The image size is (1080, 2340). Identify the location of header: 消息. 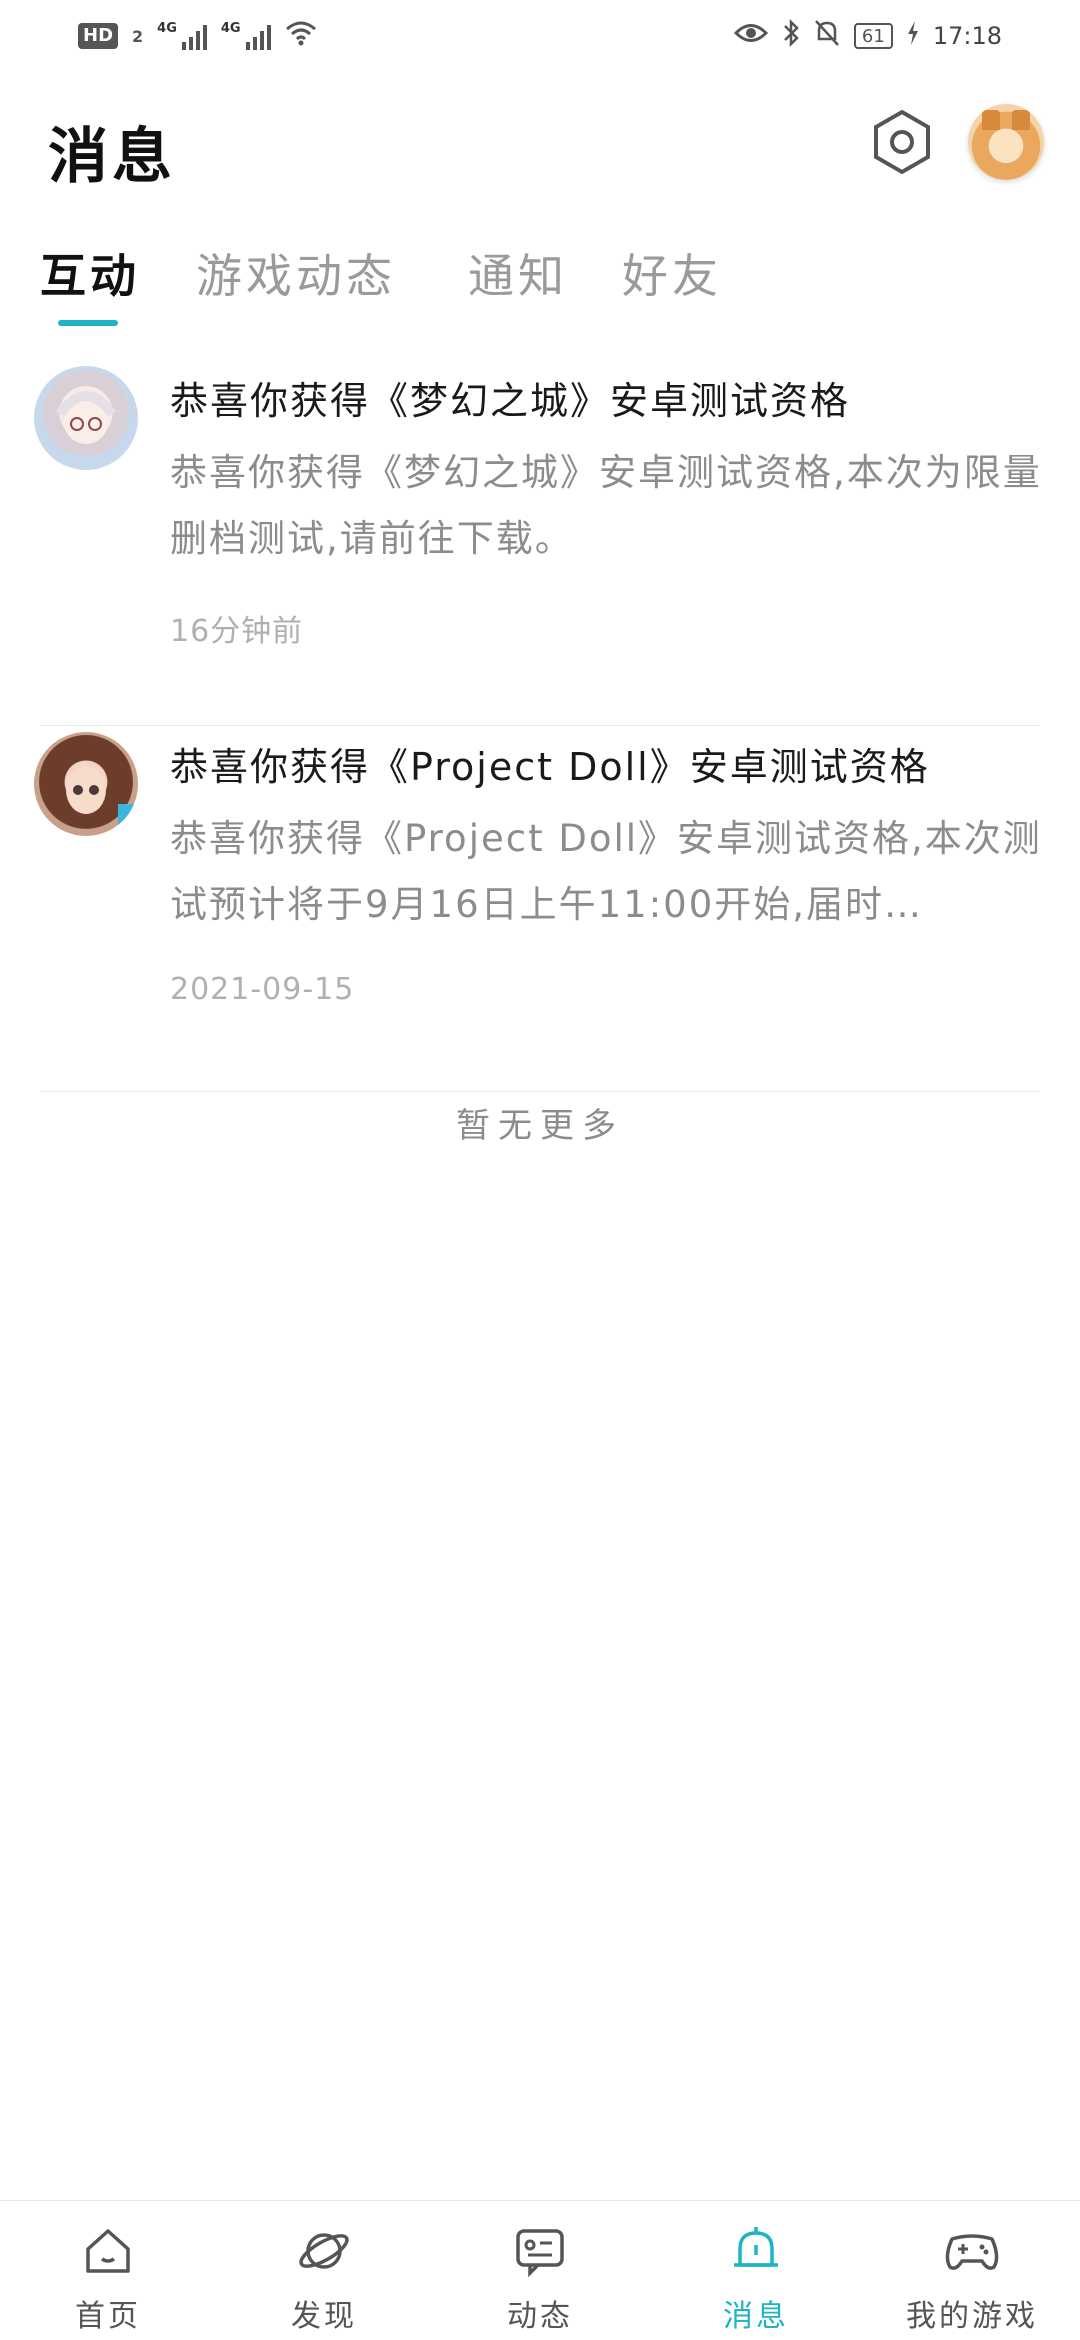
(540, 150).